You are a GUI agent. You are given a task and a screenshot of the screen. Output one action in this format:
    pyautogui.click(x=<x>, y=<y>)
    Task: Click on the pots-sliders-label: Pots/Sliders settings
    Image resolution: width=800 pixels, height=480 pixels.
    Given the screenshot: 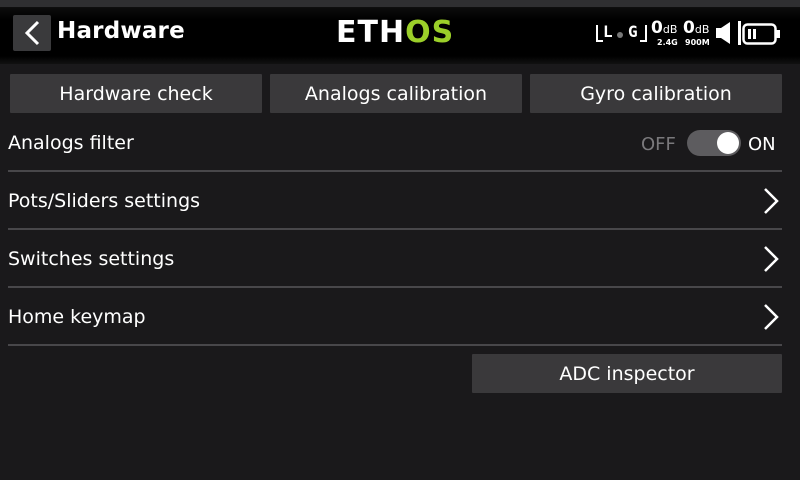 What is the action you would take?
    pyautogui.click(x=104, y=201)
    